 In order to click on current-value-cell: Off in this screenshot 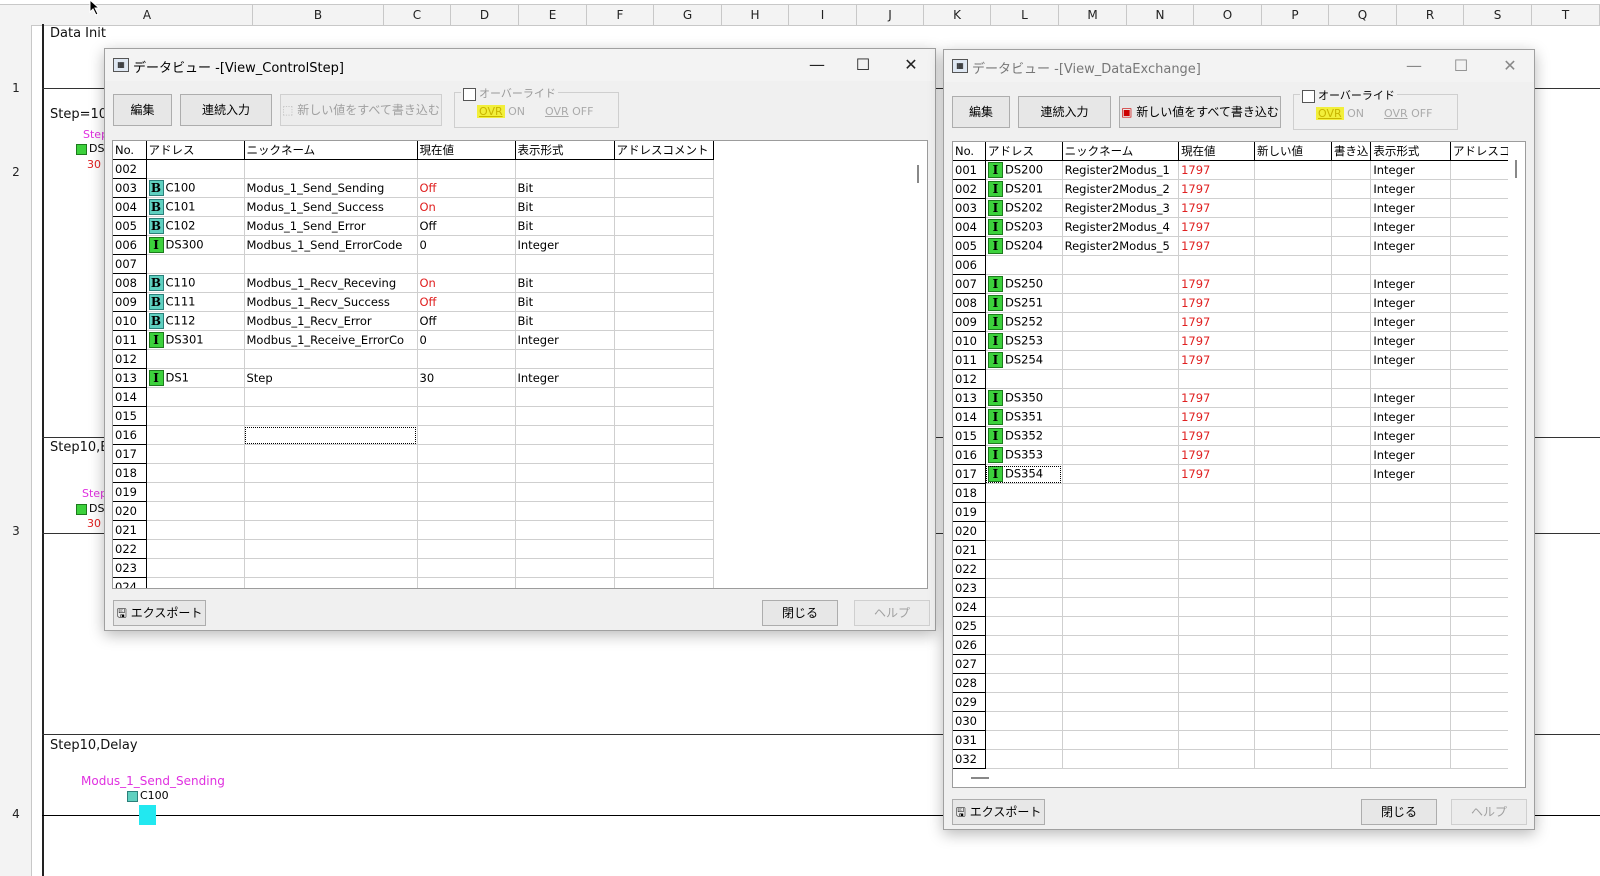, I will do `click(466, 321)`.